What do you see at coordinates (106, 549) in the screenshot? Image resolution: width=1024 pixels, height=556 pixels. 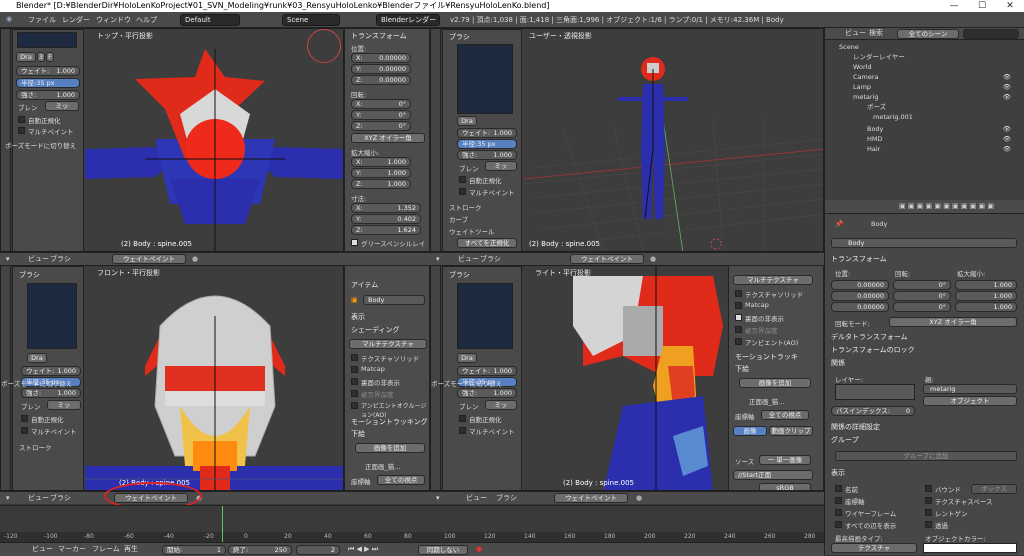 I see `menu-frame: フレーム` at bounding box center [106, 549].